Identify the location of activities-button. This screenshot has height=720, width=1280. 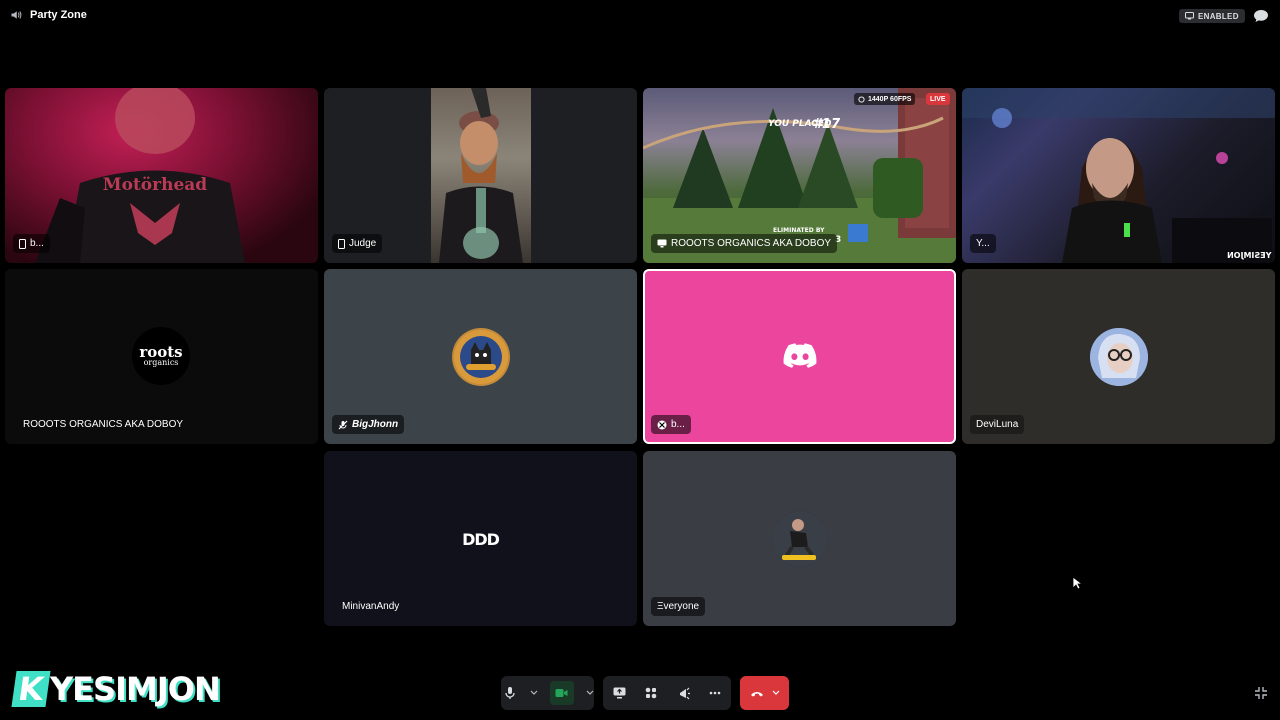
(651, 693).